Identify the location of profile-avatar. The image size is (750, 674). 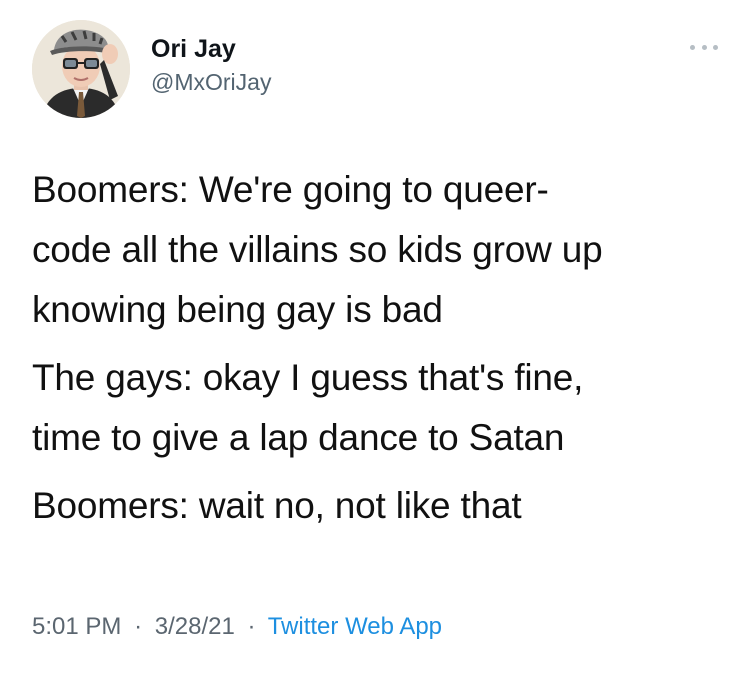
(81, 69).